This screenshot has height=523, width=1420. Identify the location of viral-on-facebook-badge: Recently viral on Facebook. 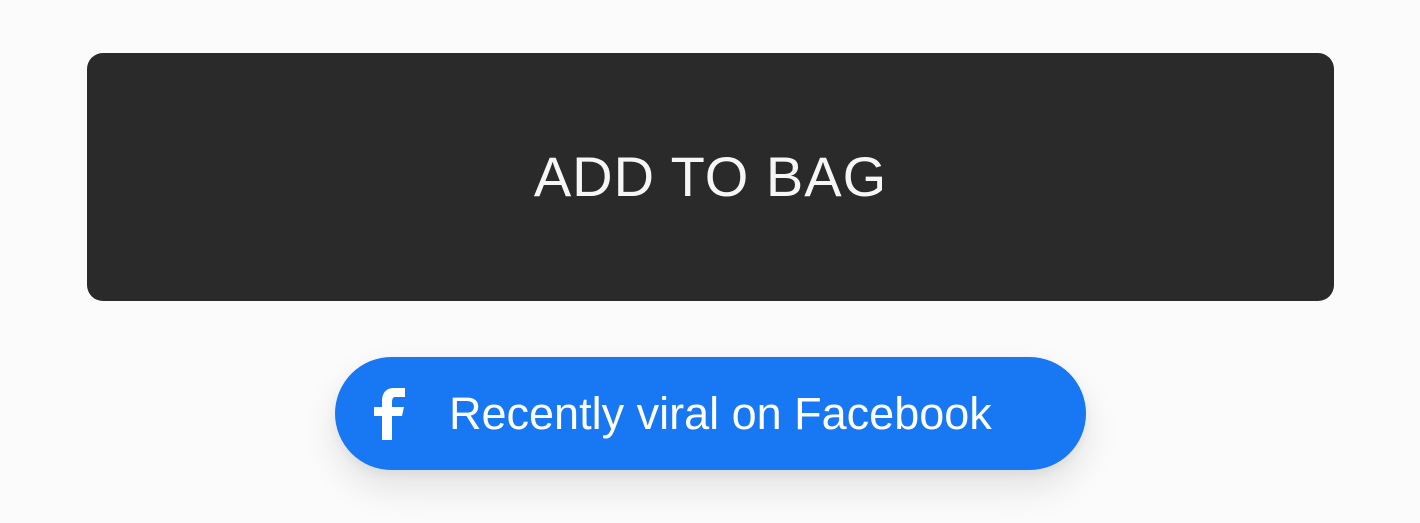
(710, 413).